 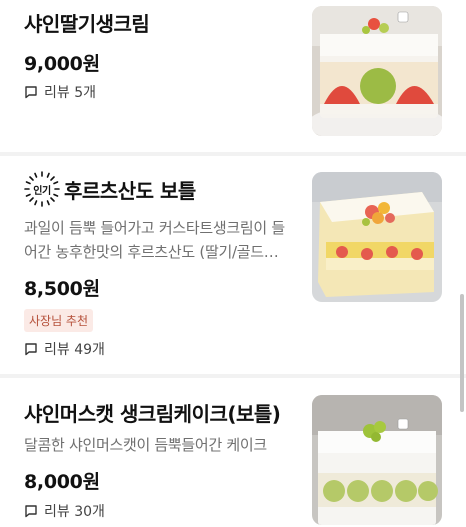 What do you see at coordinates (87, 24) in the screenshot?
I see `menu-item-title: 샤인딸기생크림` at bounding box center [87, 24].